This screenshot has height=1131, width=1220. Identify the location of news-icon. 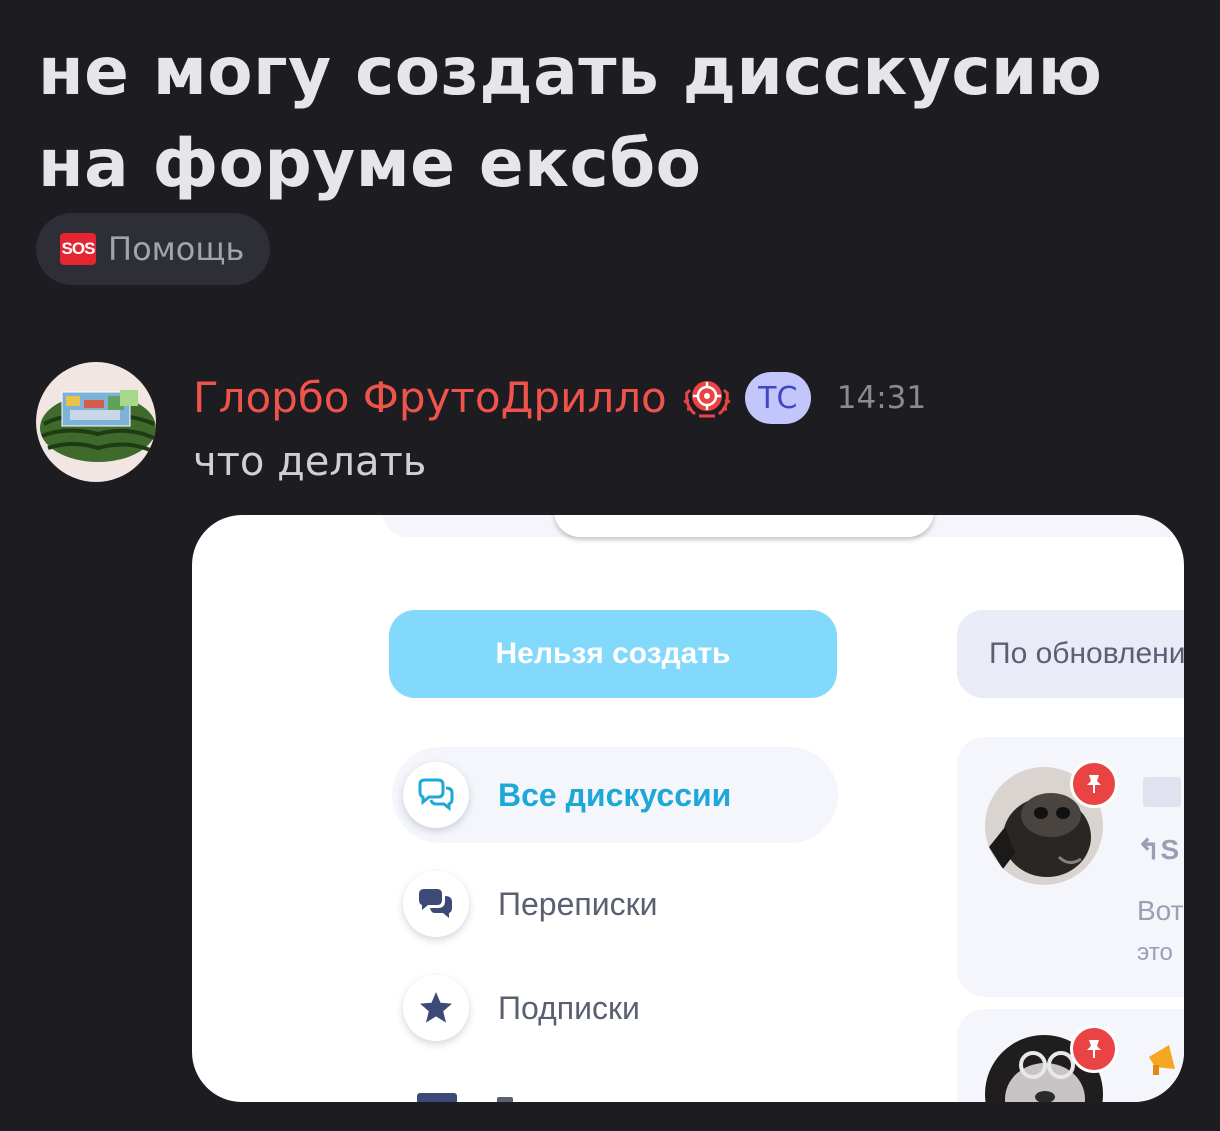
(1162, 792).